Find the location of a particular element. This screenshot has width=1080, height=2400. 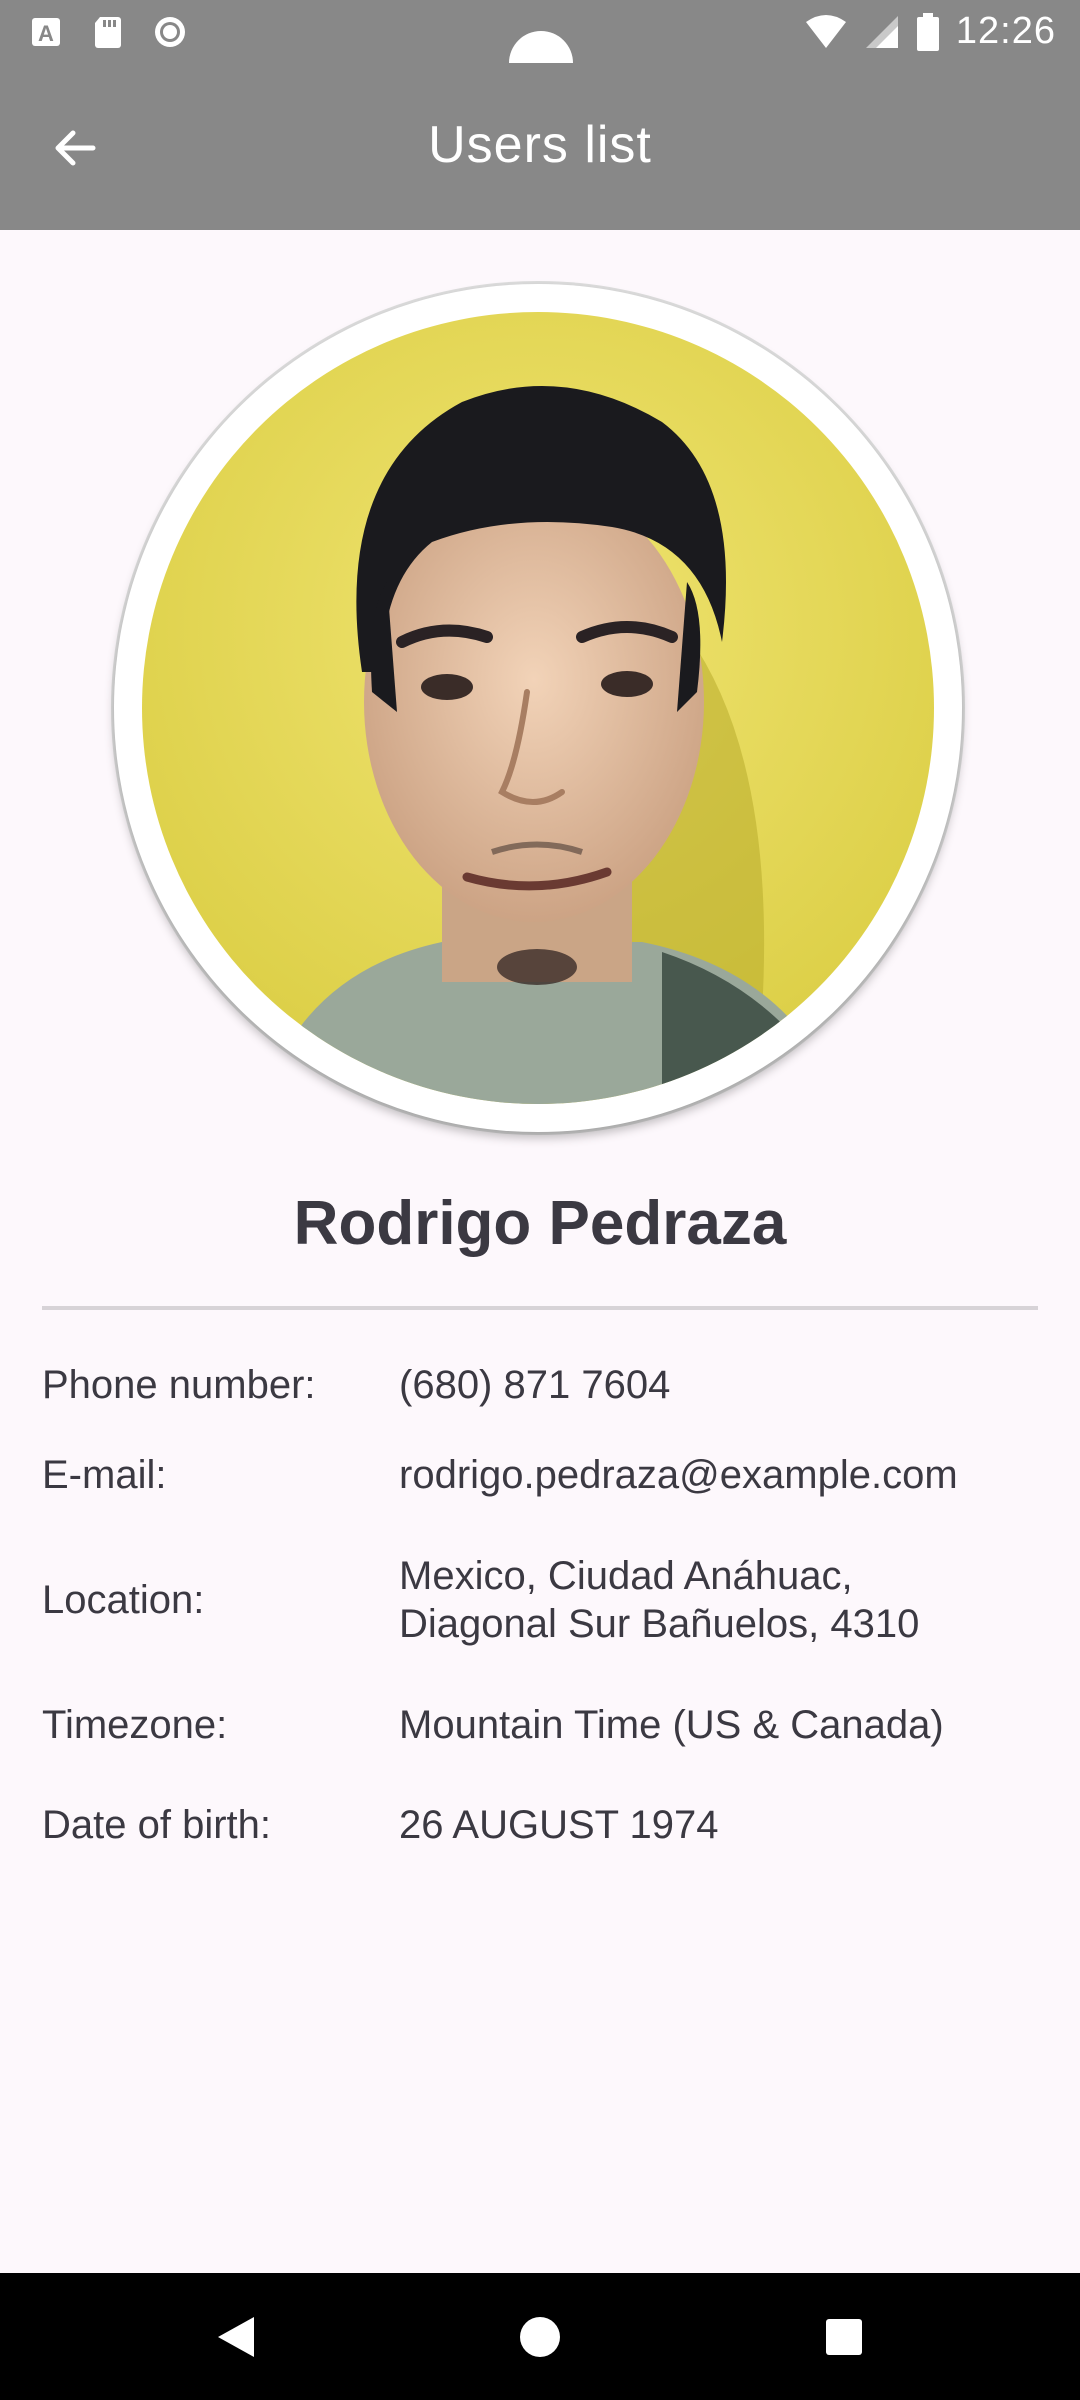

status-left-icons: A is located at coordinates (108, 32).